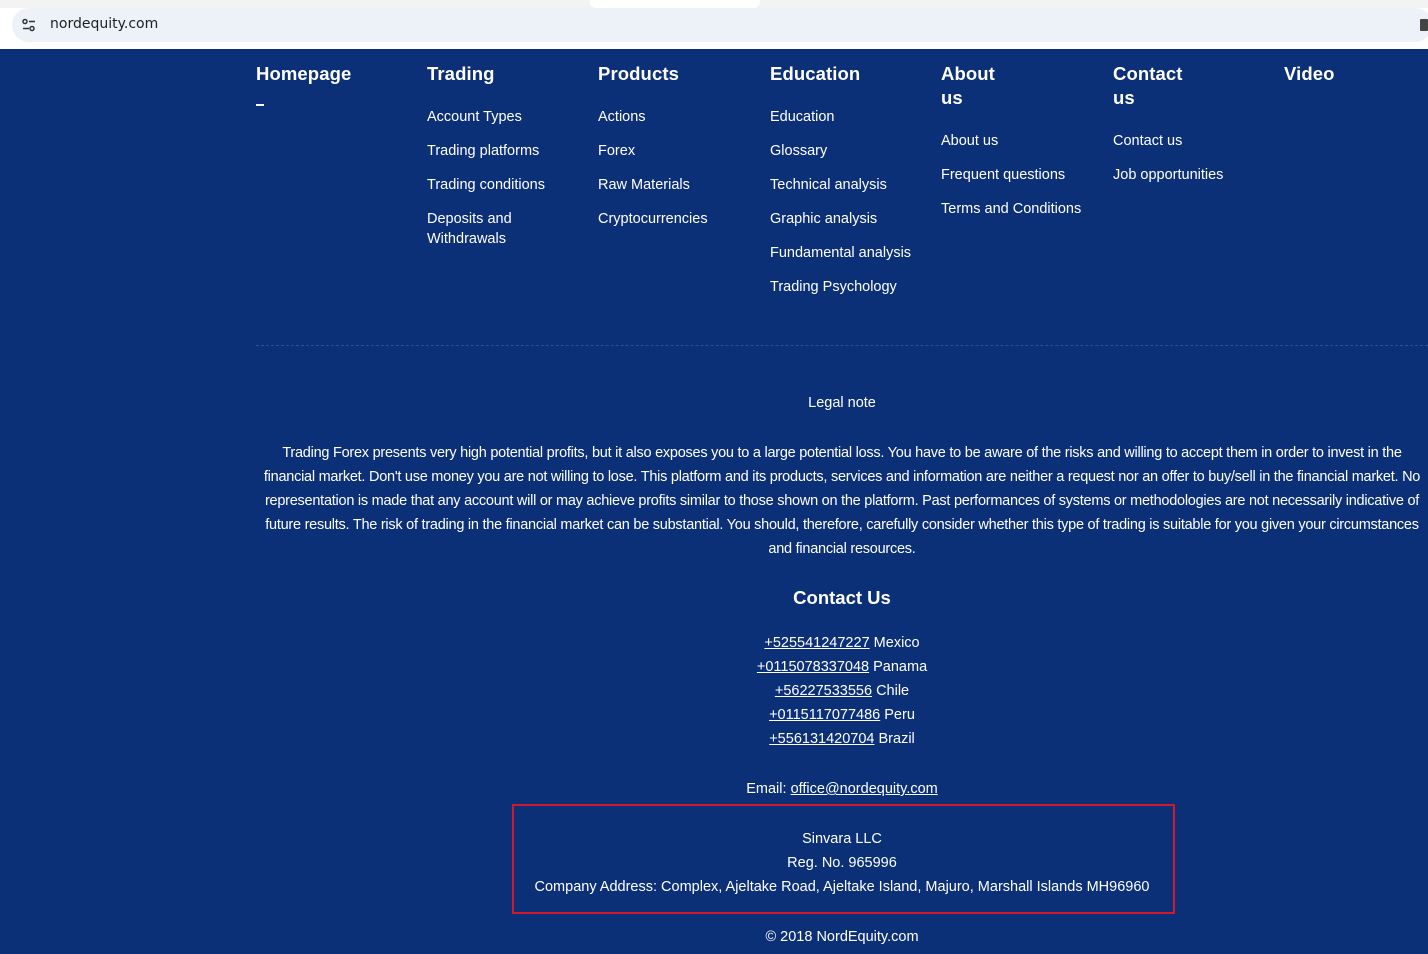 Image resolution: width=1428 pixels, height=954 pixels. I want to click on extension-icon, so click(1424, 25).